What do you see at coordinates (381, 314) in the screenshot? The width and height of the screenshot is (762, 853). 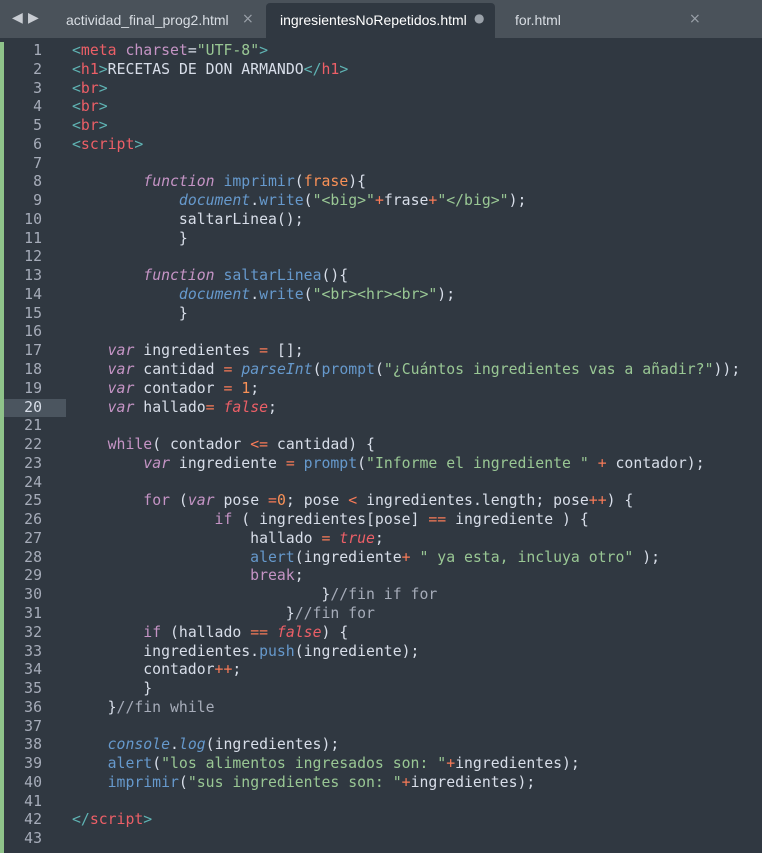 I see `code-line: 15 }` at bounding box center [381, 314].